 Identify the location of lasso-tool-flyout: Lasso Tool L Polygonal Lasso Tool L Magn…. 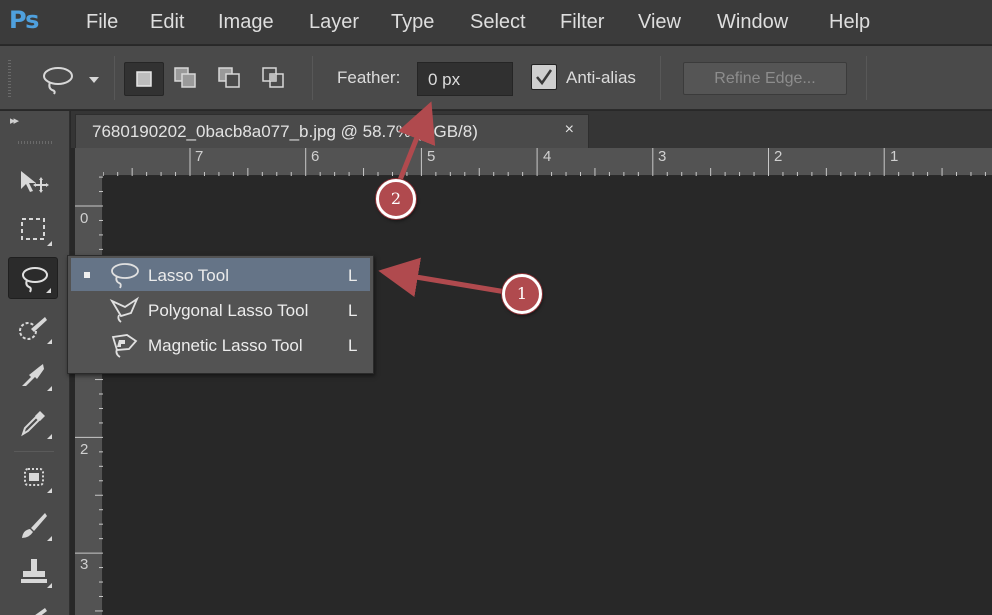
(220, 314).